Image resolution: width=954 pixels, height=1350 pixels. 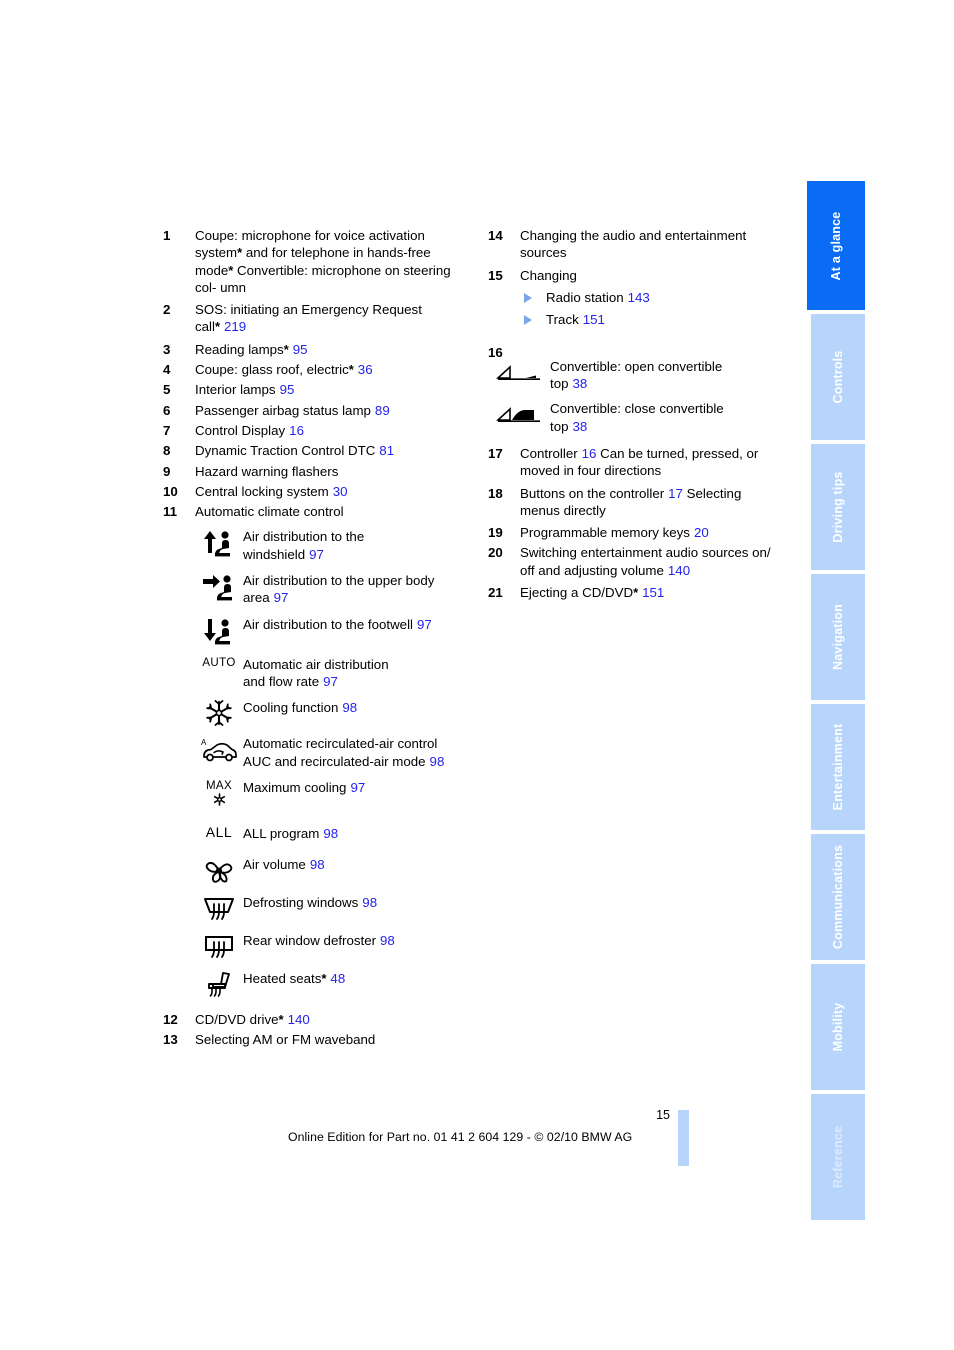 I want to click on item-label: Dynamic Traction Control DTC, so click(x=285, y=451).